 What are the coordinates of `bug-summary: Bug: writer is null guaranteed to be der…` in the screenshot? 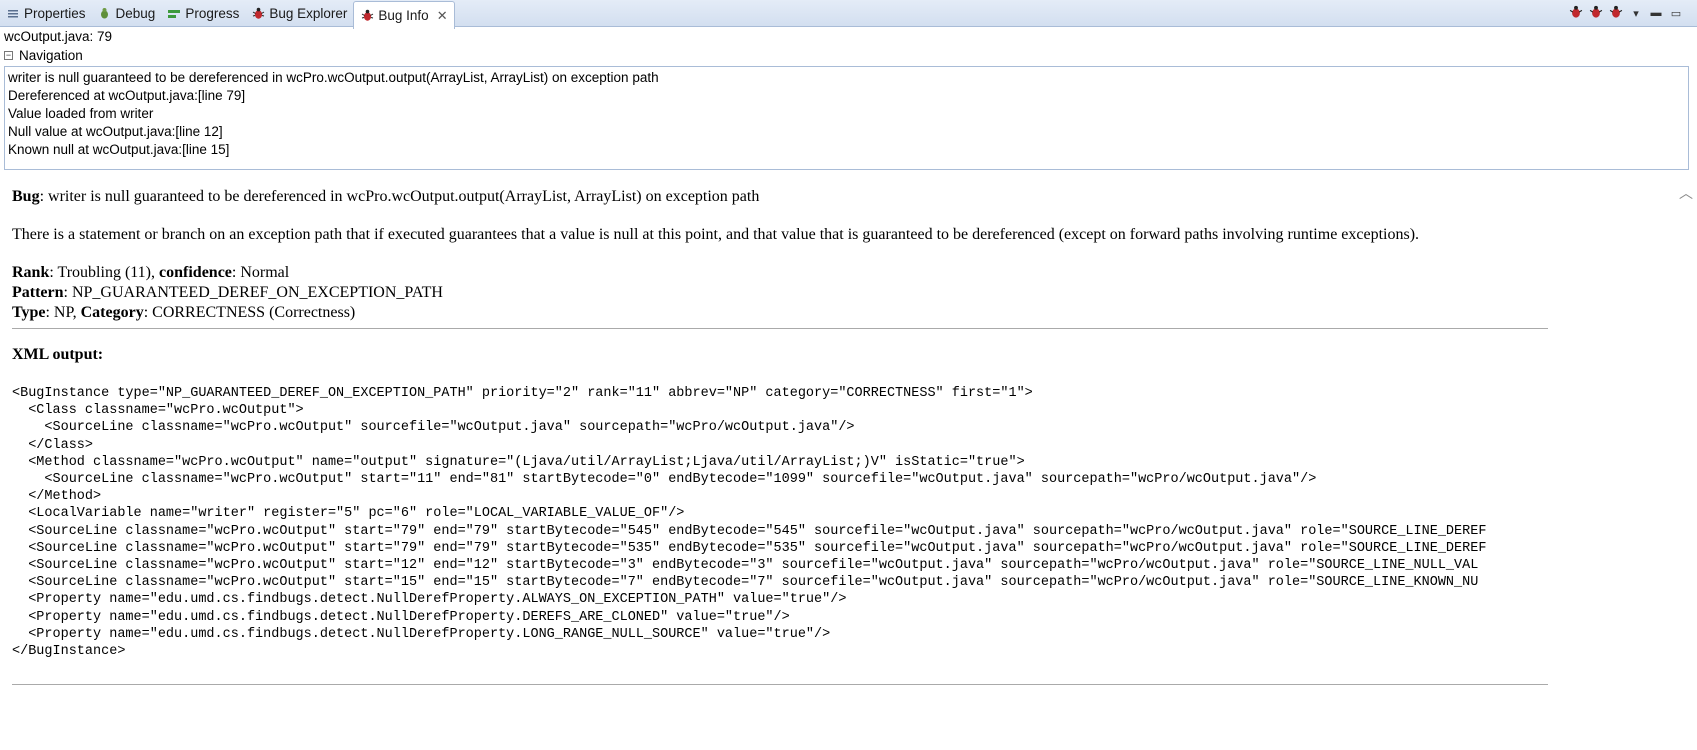 It's located at (843, 197).